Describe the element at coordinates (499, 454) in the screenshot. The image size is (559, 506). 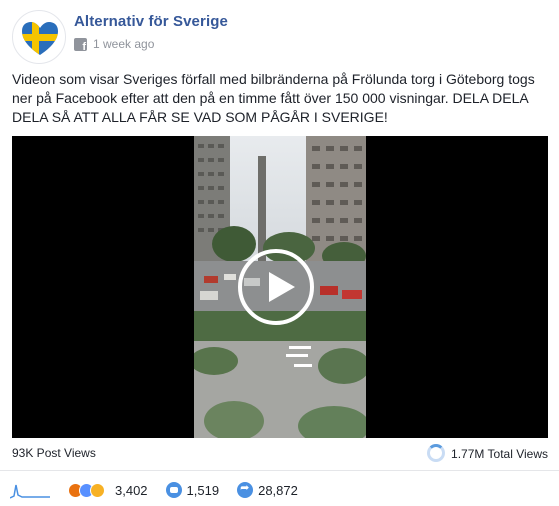
I see `total-views-count: 1.77M Total Views` at that location.